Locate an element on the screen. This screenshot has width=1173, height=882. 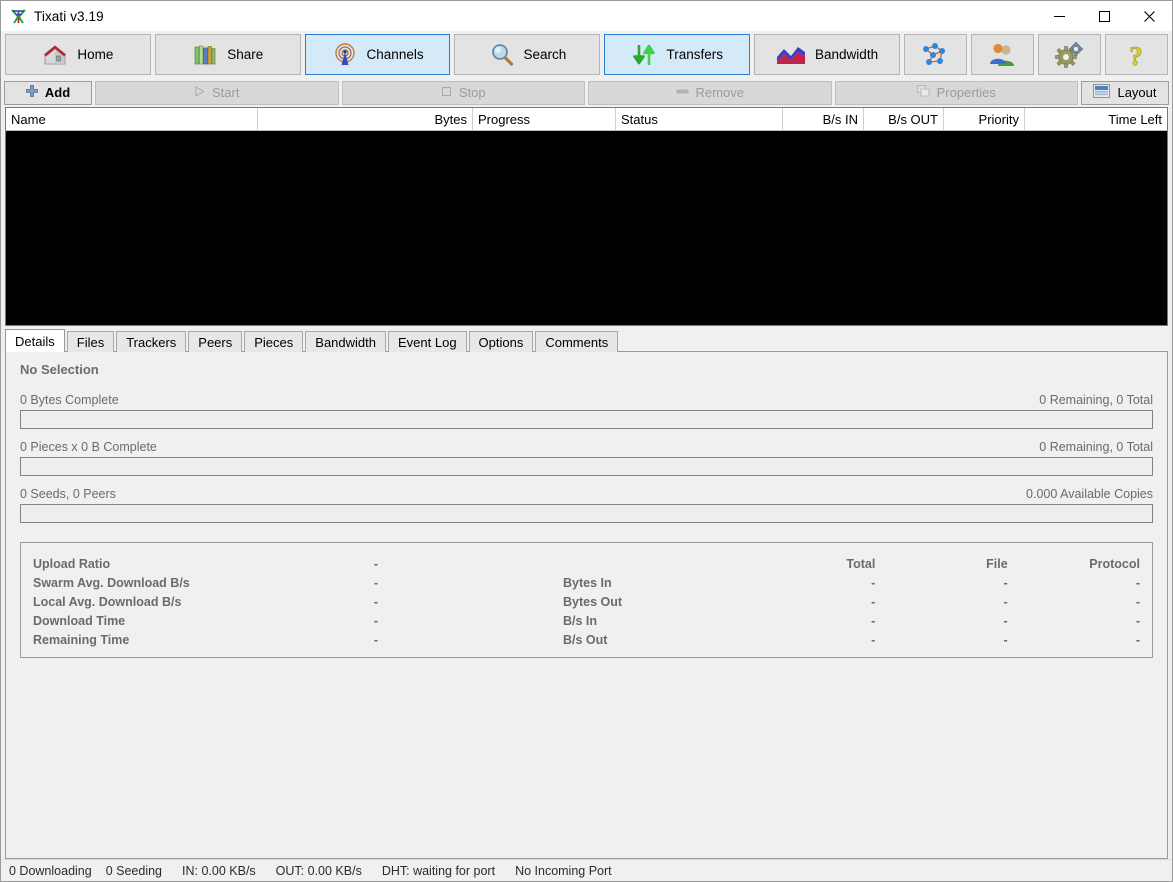
toolbar-button-home: Home is located at coordinates (78, 54).